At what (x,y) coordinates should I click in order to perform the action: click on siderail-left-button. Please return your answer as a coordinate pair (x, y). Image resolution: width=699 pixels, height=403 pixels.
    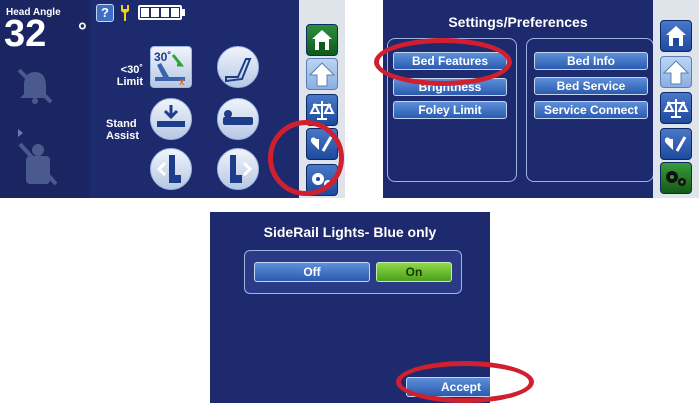
    Looking at the image, I should click on (171, 169).